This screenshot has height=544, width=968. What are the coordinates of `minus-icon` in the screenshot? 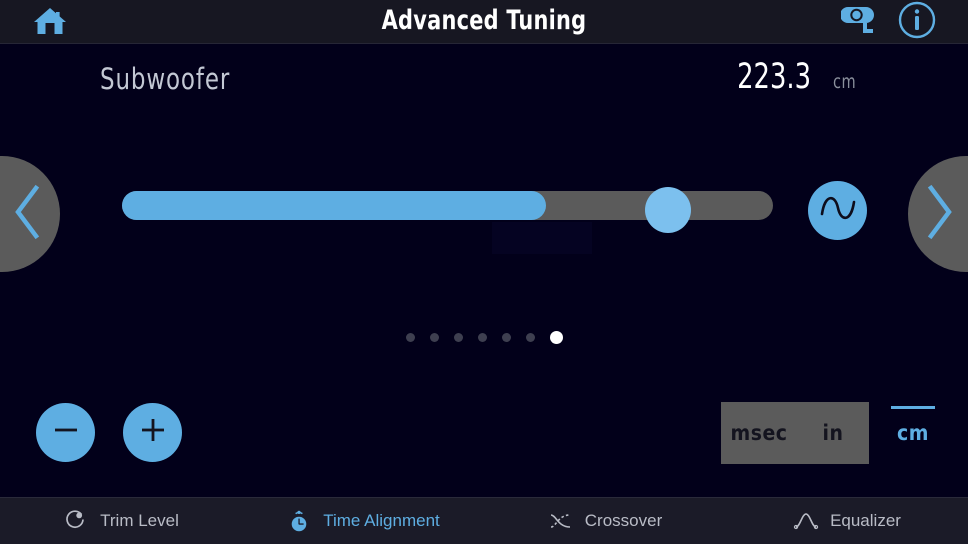 It's located at (66, 432).